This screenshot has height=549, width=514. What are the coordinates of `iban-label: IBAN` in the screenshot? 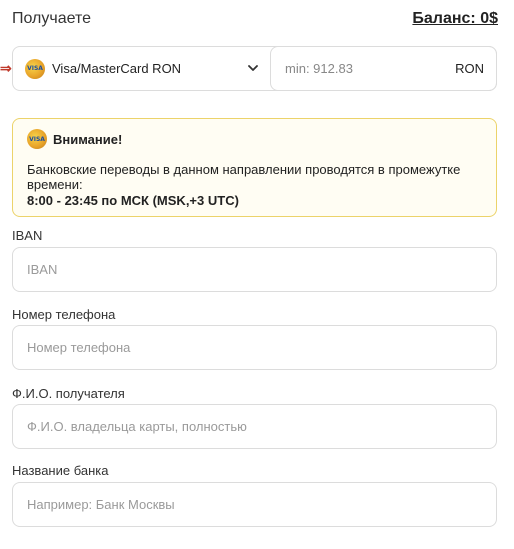 It's located at (27, 235).